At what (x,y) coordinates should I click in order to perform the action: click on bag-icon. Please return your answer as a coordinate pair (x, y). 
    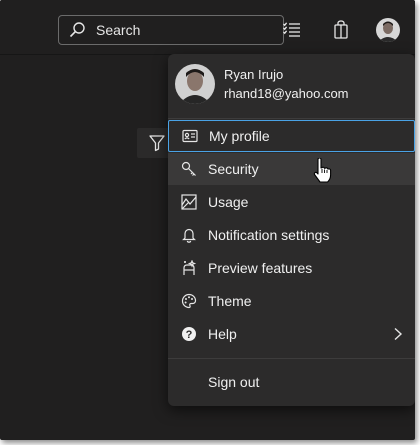
    Looking at the image, I should click on (341, 30).